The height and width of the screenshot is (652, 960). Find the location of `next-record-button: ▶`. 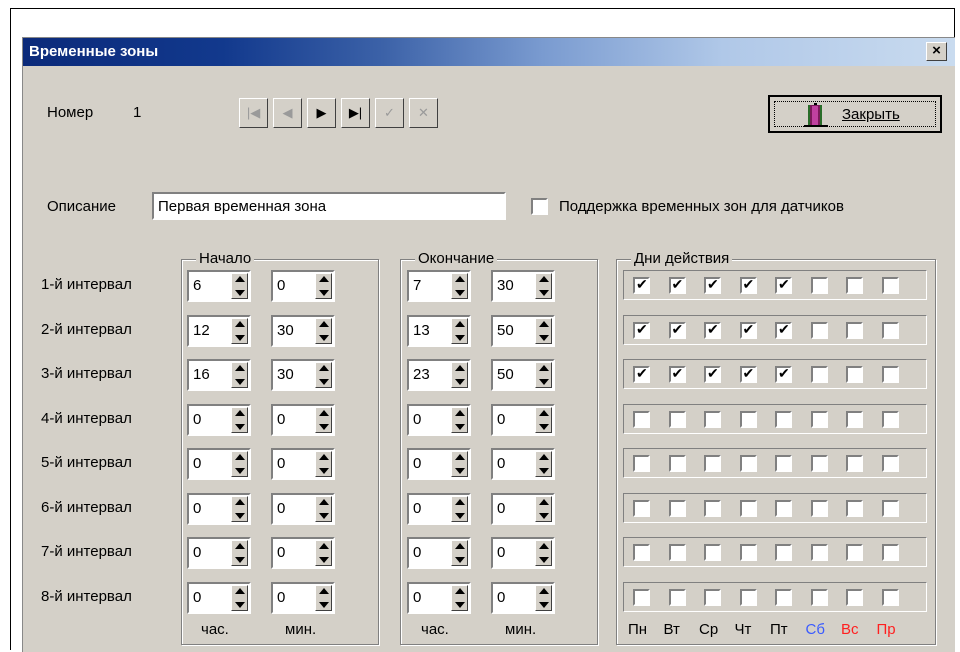

next-record-button: ▶ is located at coordinates (321, 113).